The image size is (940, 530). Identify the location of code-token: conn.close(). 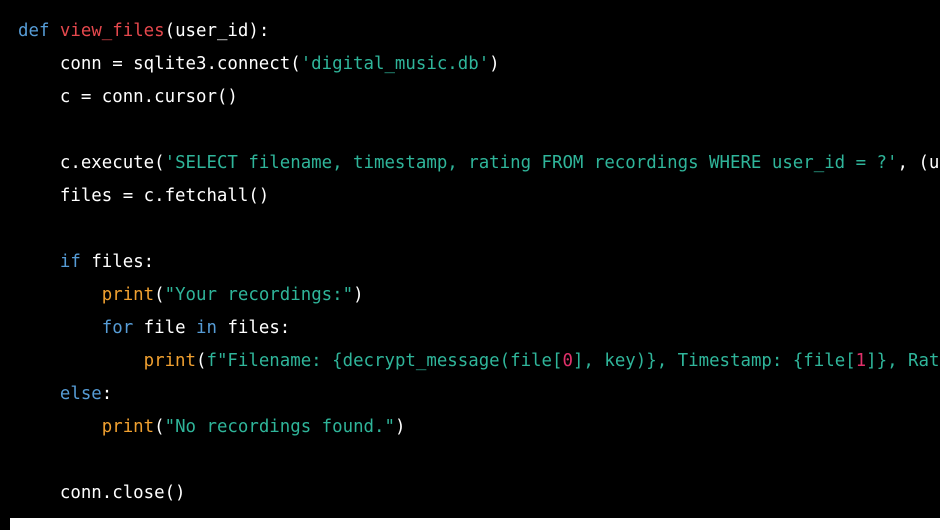
(102, 493).